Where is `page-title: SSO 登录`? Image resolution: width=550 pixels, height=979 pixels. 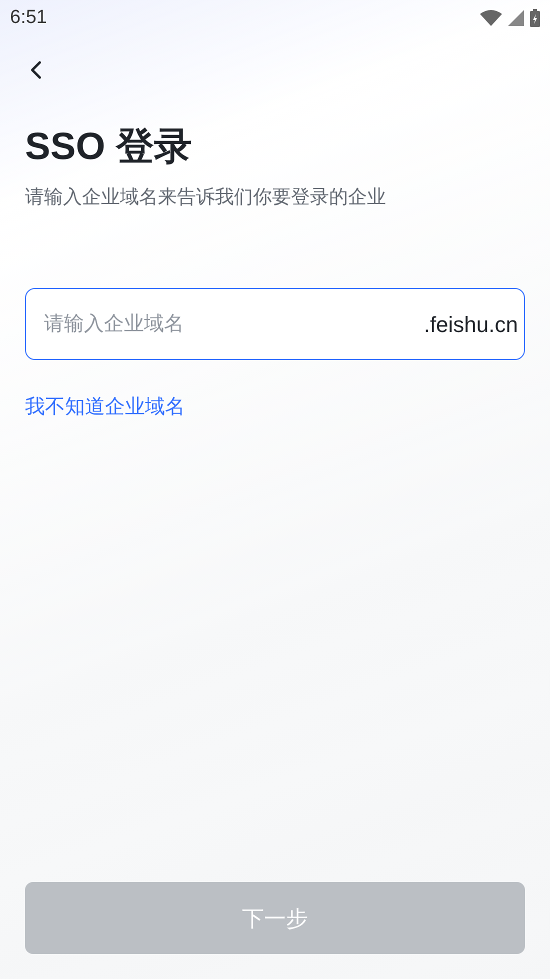 page-title: SSO 登录 is located at coordinates (109, 147).